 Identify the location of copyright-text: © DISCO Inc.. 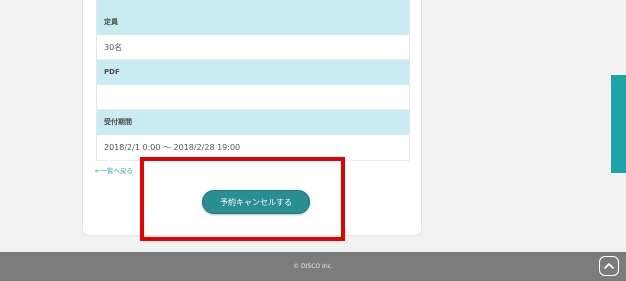
(313, 266).